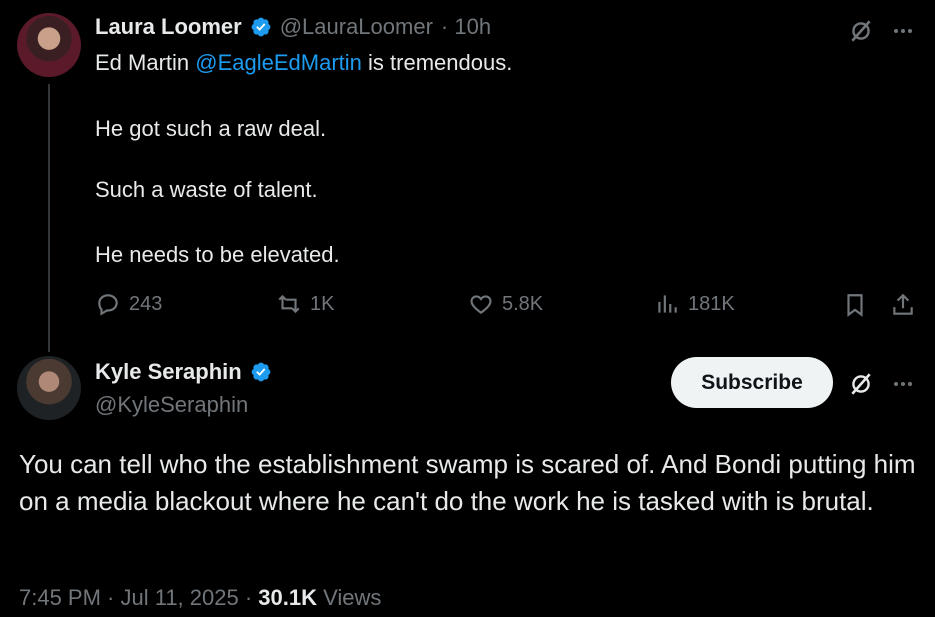 This screenshot has height=617, width=935. What do you see at coordinates (855, 305) in the screenshot?
I see `bookmark-icon` at bounding box center [855, 305].